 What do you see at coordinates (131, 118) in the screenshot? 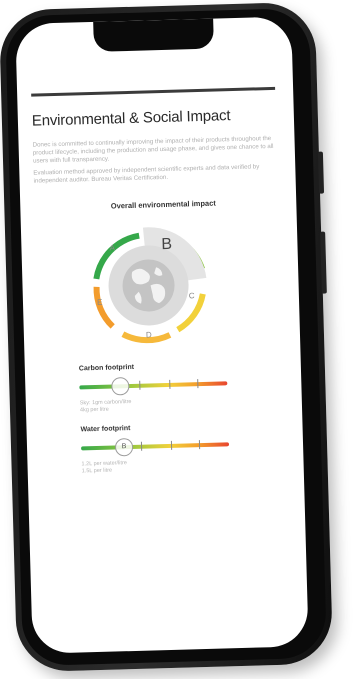
I see `page-title: Environmental & Social Impact` at bounding box center [131, 118].